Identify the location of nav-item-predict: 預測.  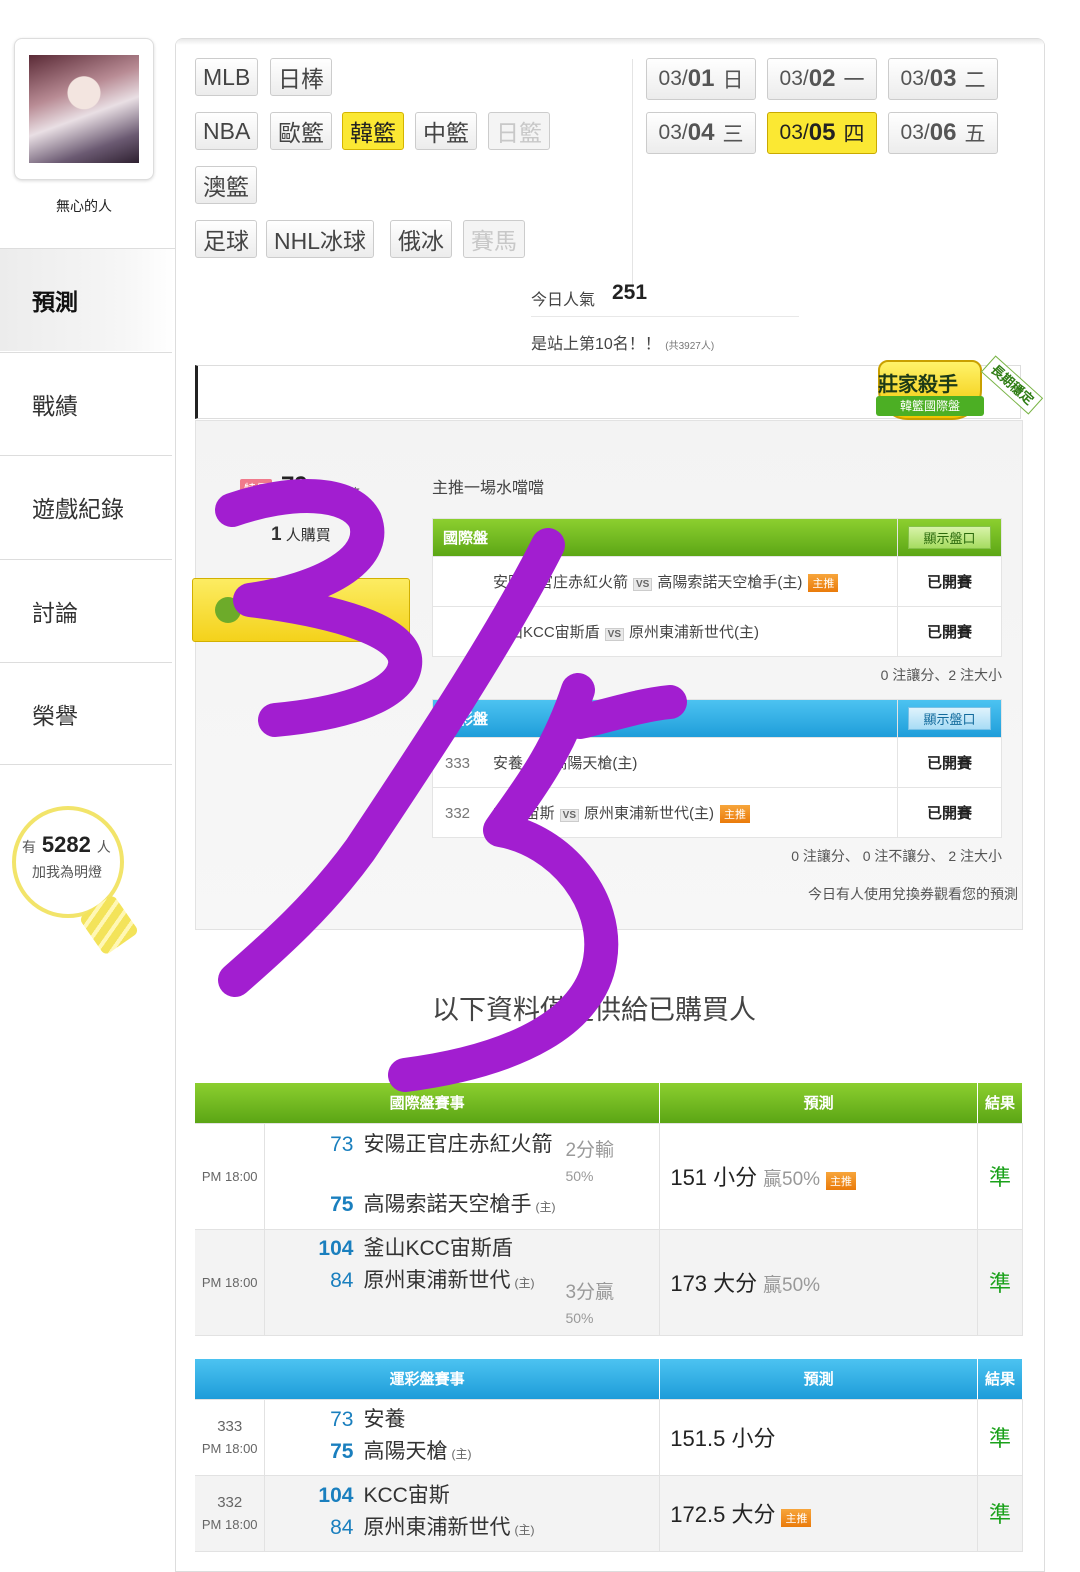
(87, 299).